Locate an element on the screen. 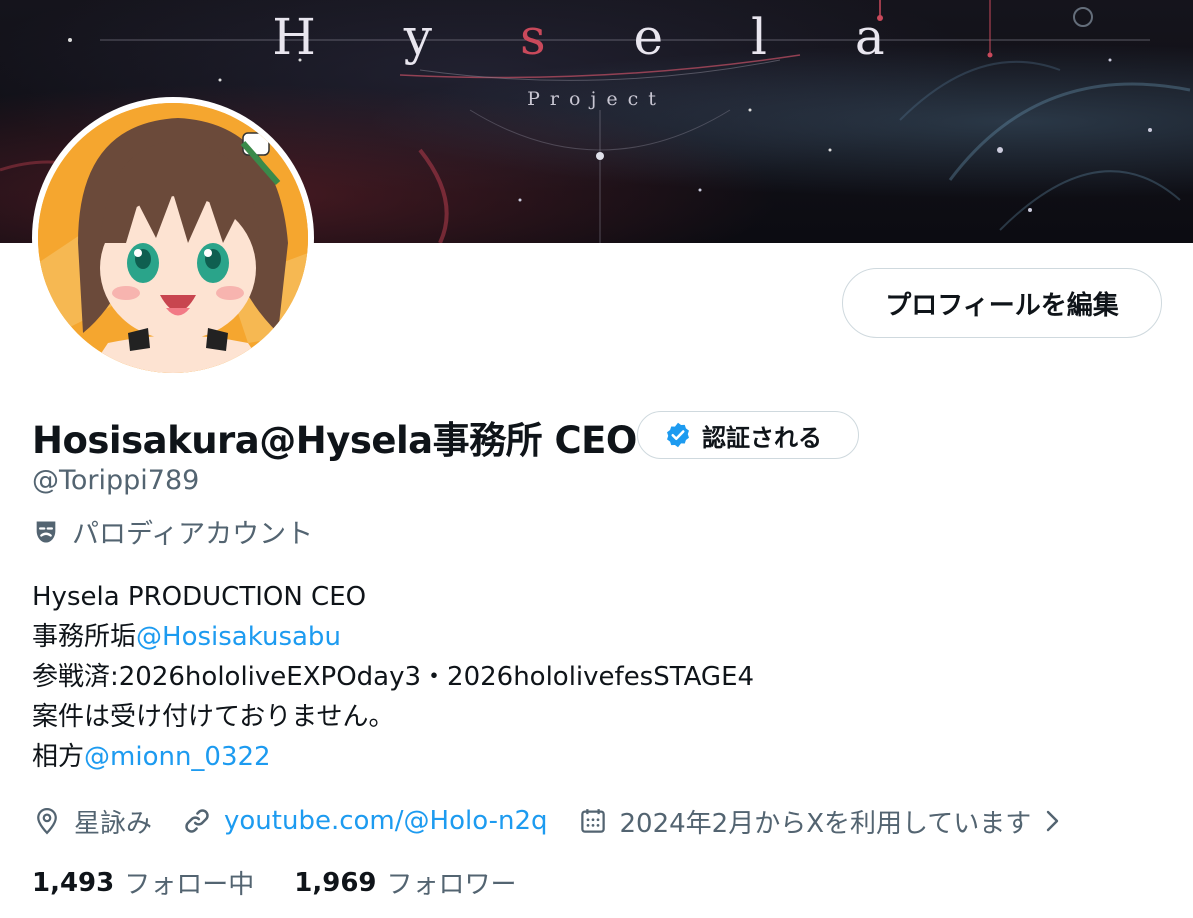  mention-link-mionn: @mionn_0322 is located at coordinates (177, 757).